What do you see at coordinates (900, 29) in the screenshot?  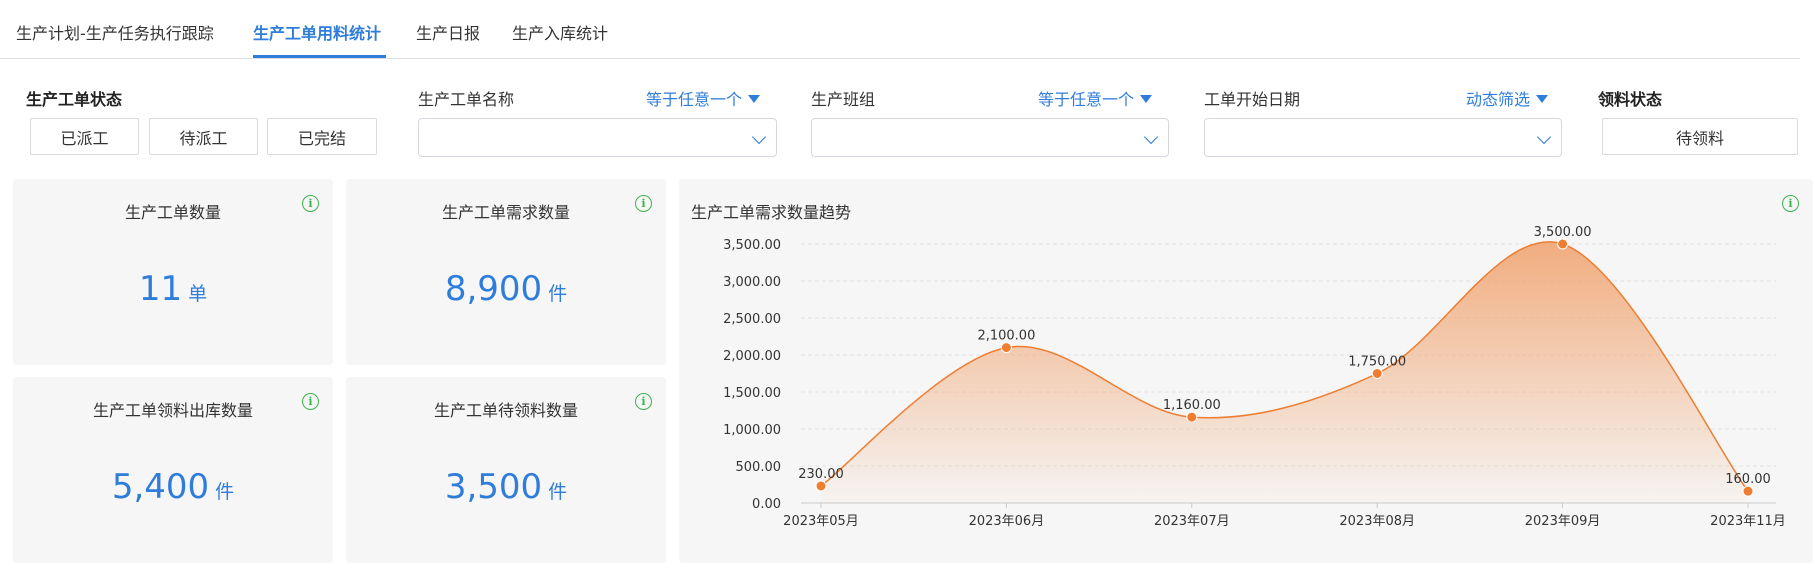 I see `tab-bar: 生产计划-生产任务执行跟踪 生产工单用料统计 生产日报 生产入库统计` at bounding box center [900, 29].